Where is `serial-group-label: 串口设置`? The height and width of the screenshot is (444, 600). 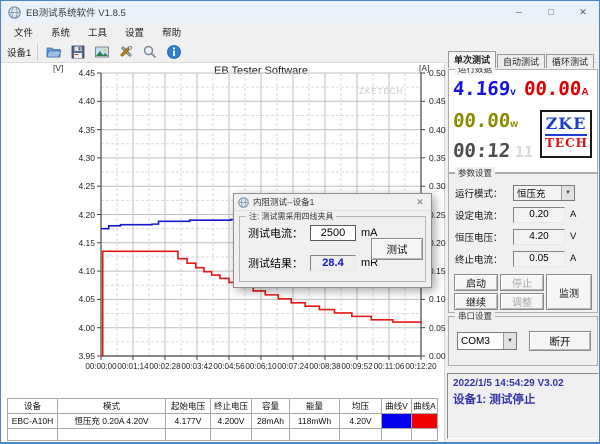
serial-group-label: 串口设置 is located at coordinates (475, 316).